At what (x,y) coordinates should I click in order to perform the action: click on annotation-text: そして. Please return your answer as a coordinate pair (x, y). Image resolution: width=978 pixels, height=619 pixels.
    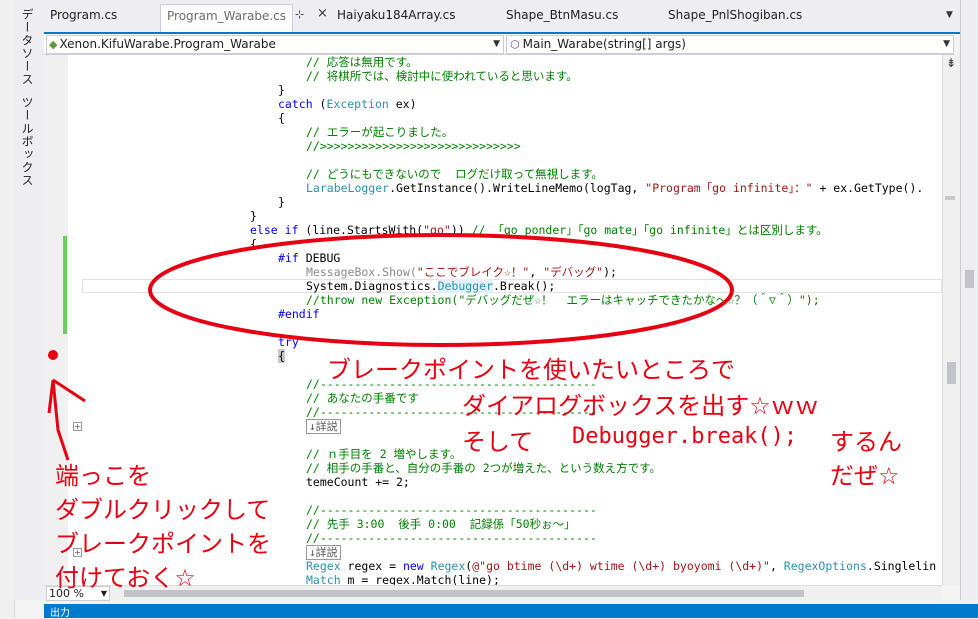
    Looking at the image, I should click on (498, 442).